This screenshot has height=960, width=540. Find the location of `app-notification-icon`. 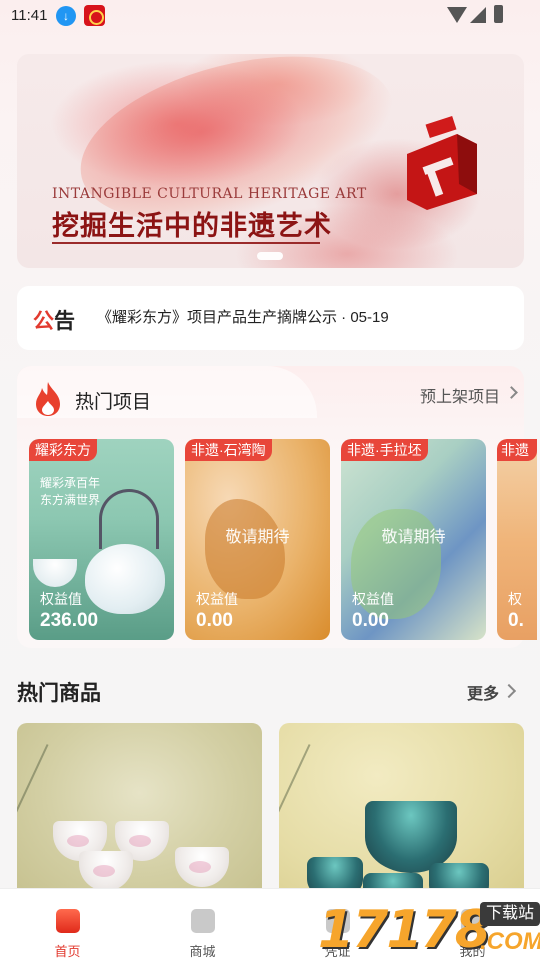

app-notification-icon is located at coordinates (94, 15).